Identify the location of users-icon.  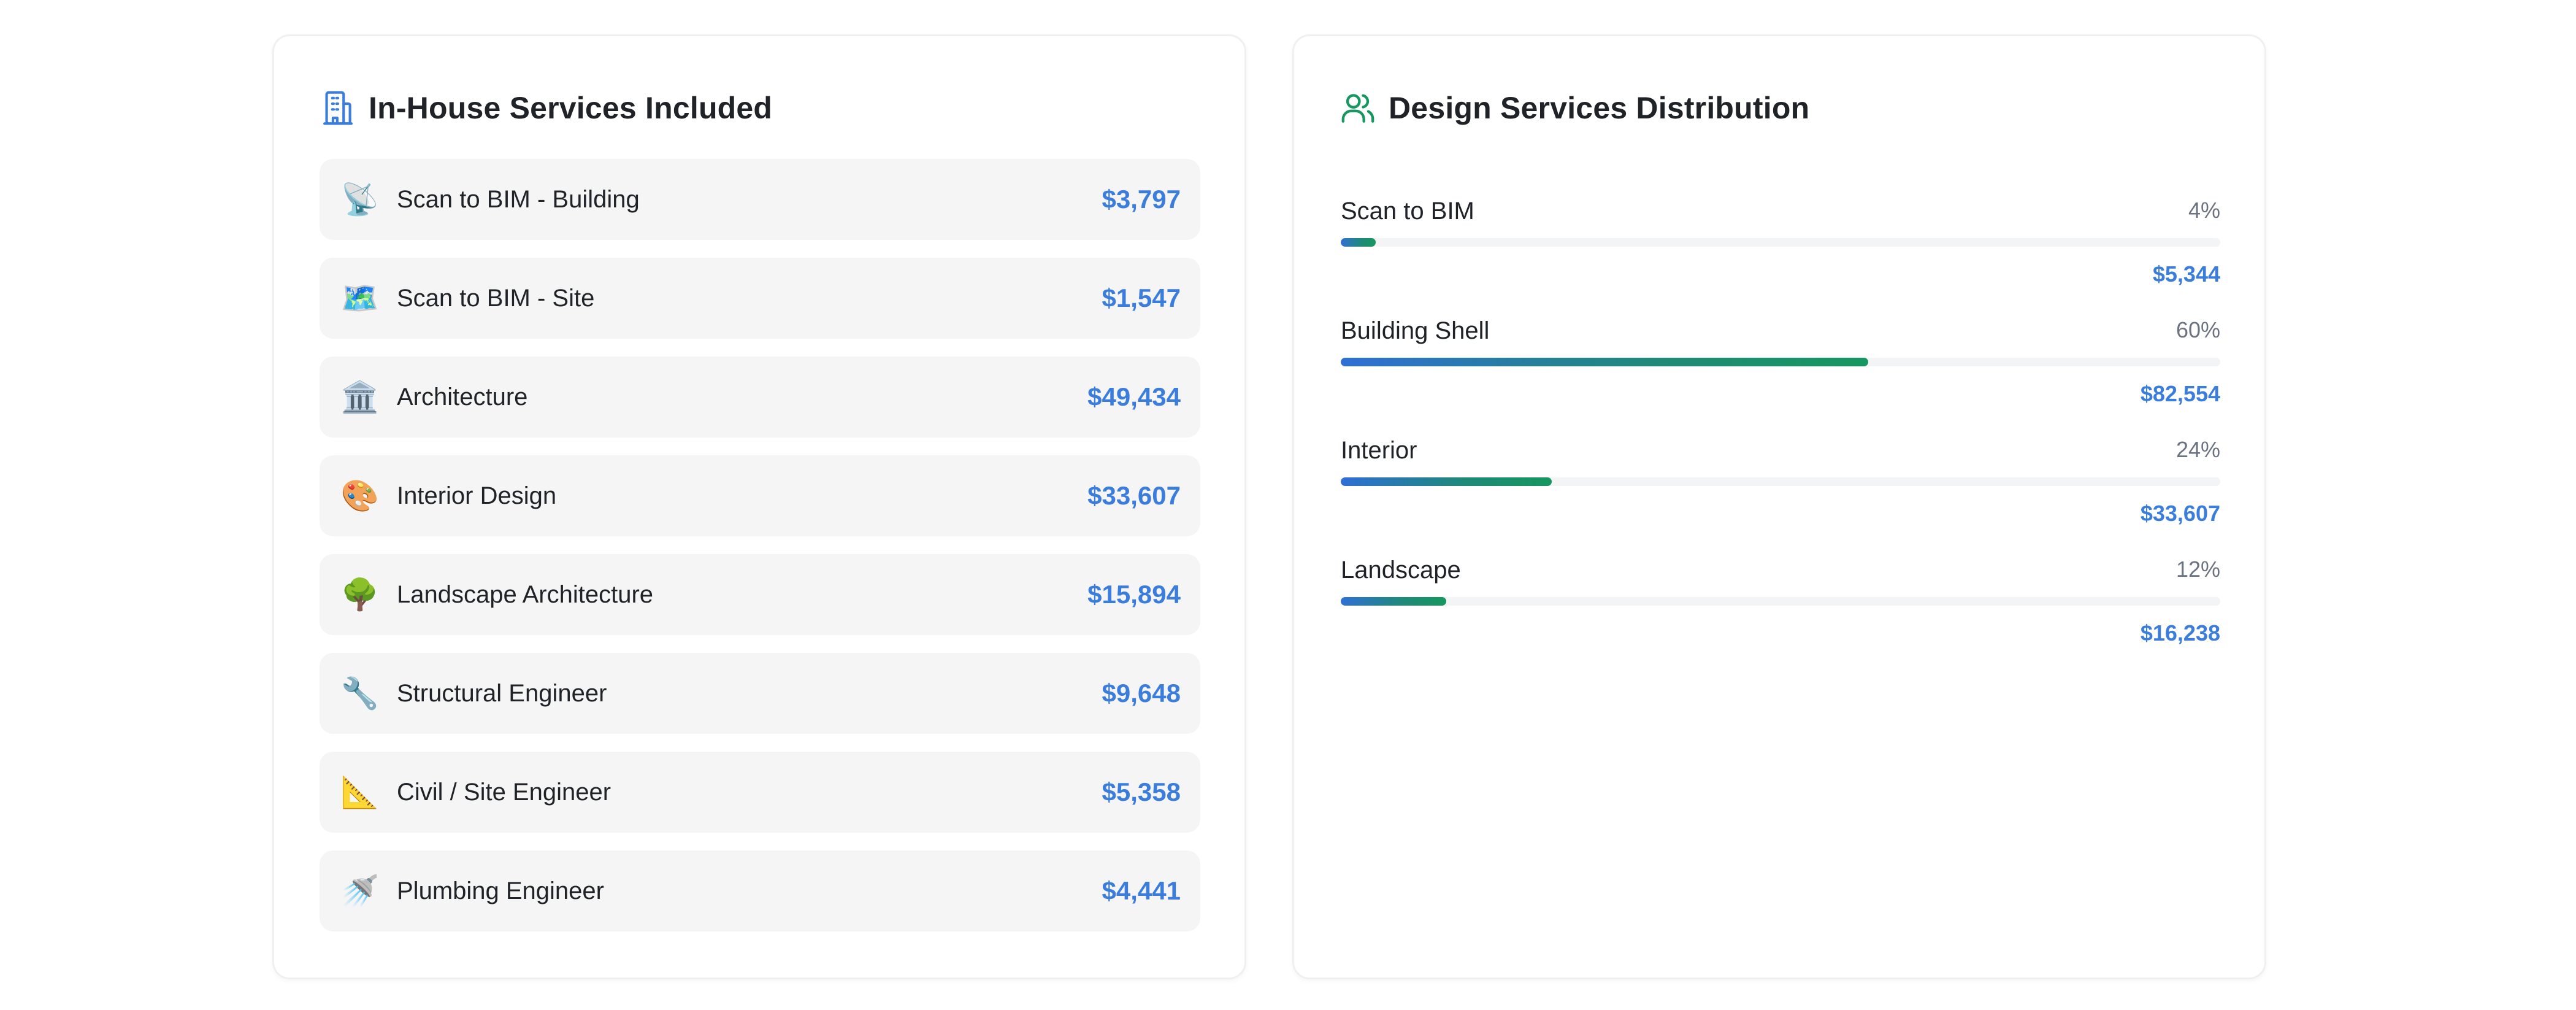
(1358, 108).